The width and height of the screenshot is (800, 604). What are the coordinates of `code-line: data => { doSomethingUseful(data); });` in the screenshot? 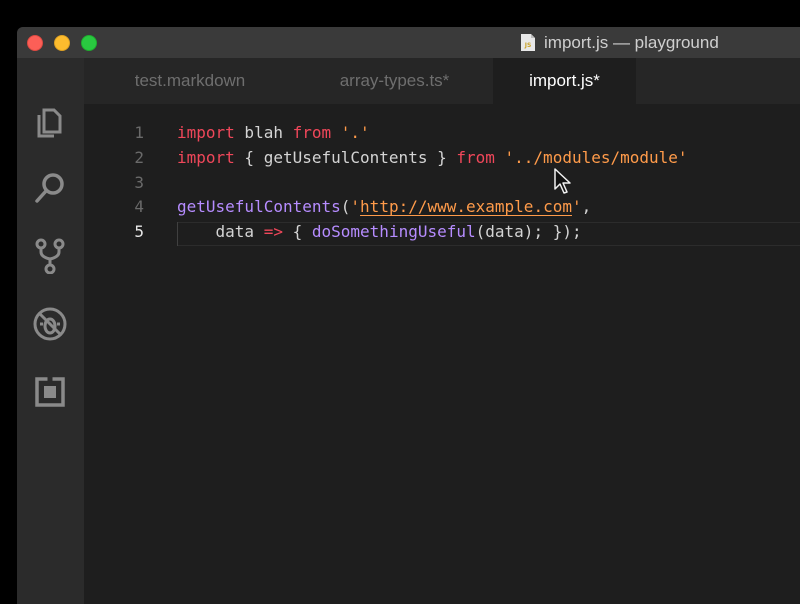 It's located at (379, 232).